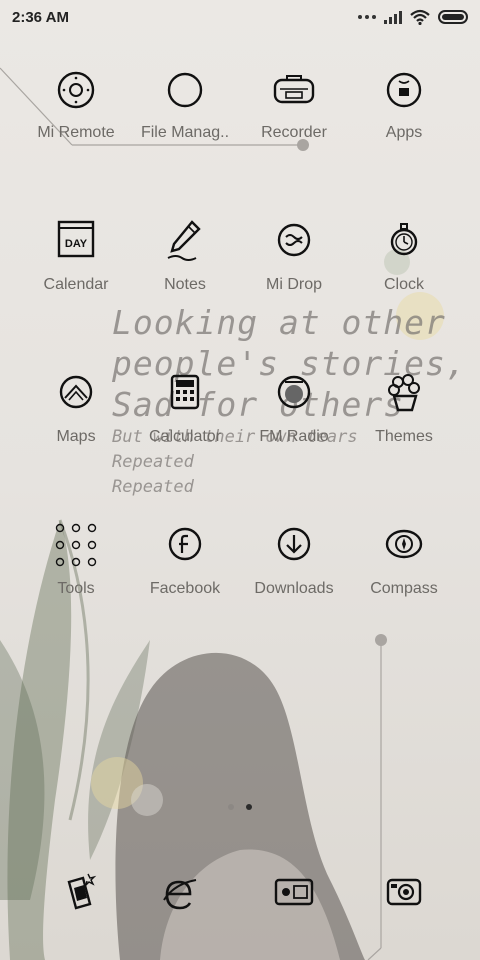 The height and width of the screenshot is (960, 480). I want to click on app-notes: Notes, so click(185, 255).